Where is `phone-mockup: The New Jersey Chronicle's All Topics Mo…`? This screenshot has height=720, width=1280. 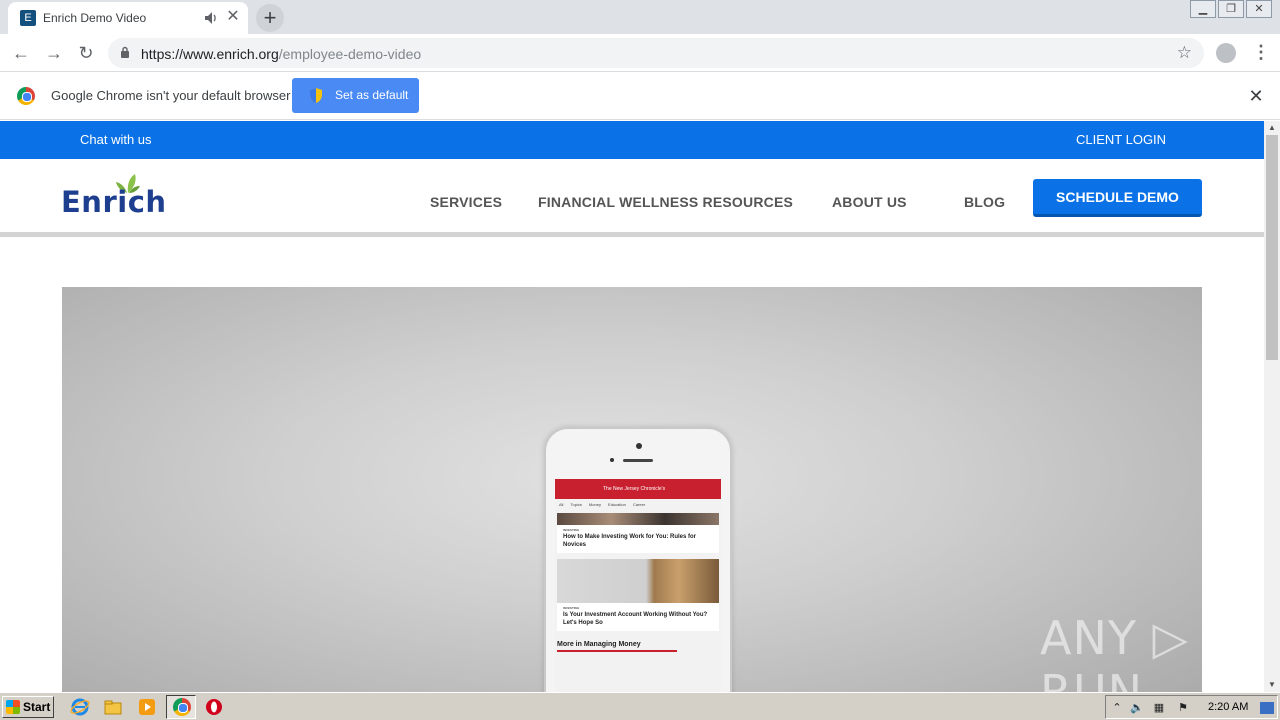 phone-mockup: The New Jersey Chronicle's All Topics Mo… is located at coordinates (638, 559).